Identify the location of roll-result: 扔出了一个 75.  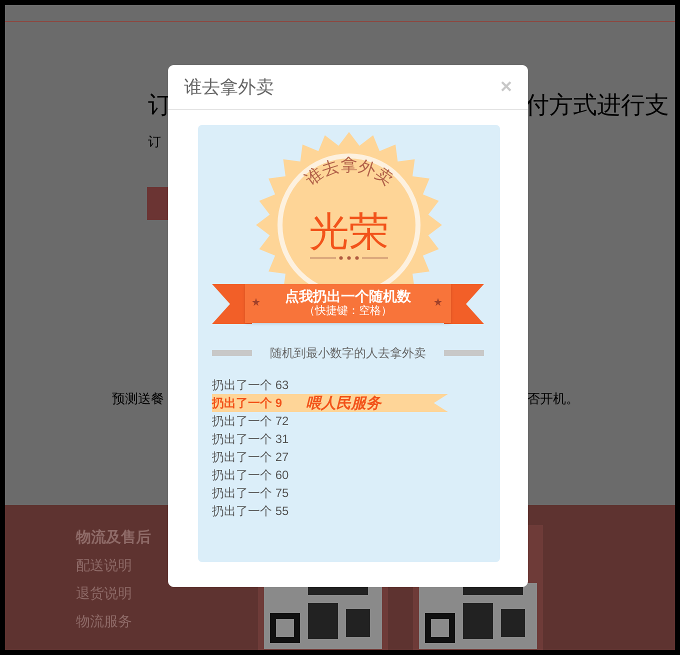
(250, 493).